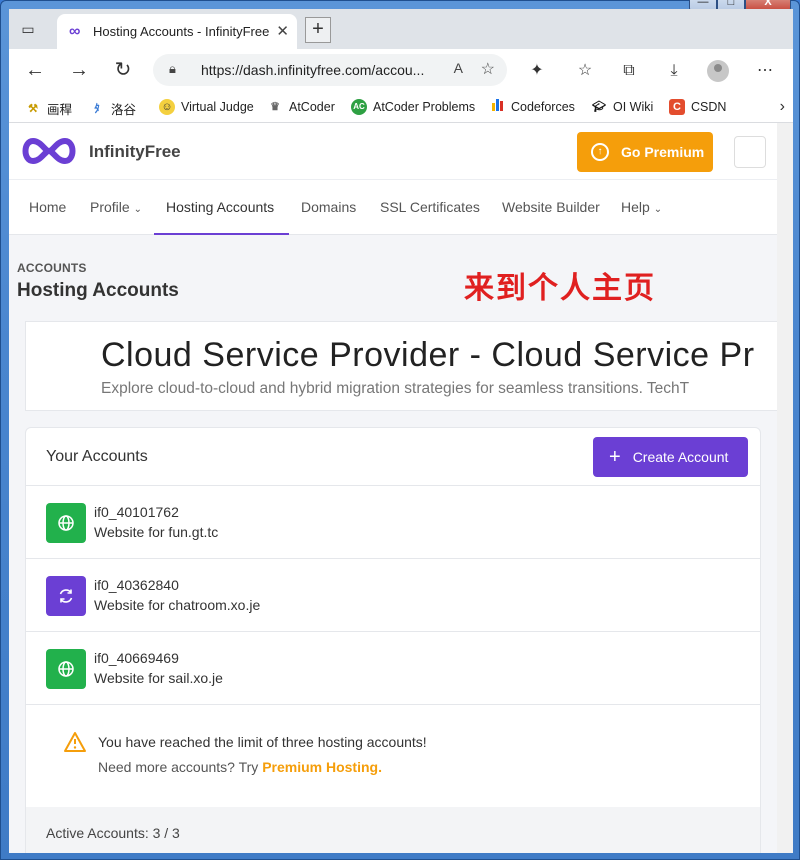  What do you see at coordinates (560, 288) in the screenshot?
I see `annotation-text: 来到个人主页` at bounding box center [560, 288].